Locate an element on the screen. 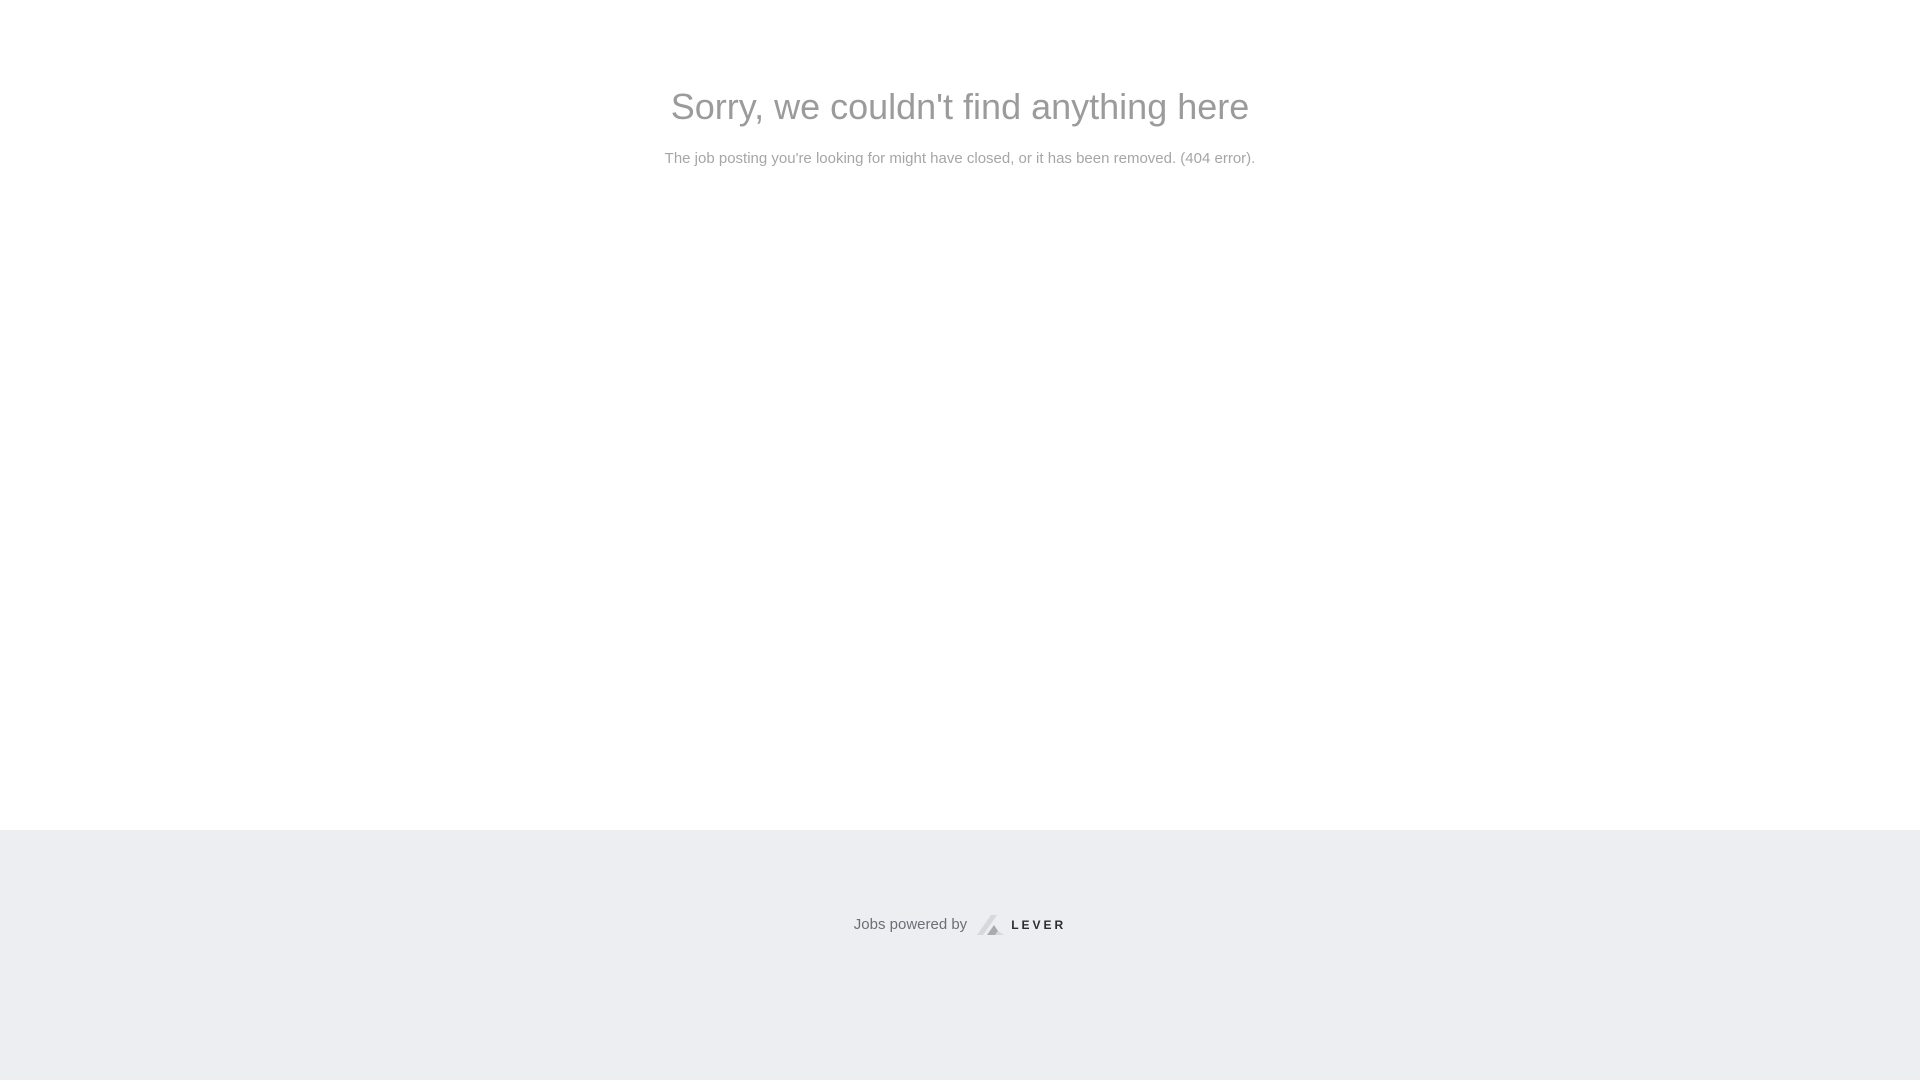 Image resolution: width=1920 pixels, height=1080 pixels. powered-by: Jobs powered by LEVER is located at coordinates (960, 925).